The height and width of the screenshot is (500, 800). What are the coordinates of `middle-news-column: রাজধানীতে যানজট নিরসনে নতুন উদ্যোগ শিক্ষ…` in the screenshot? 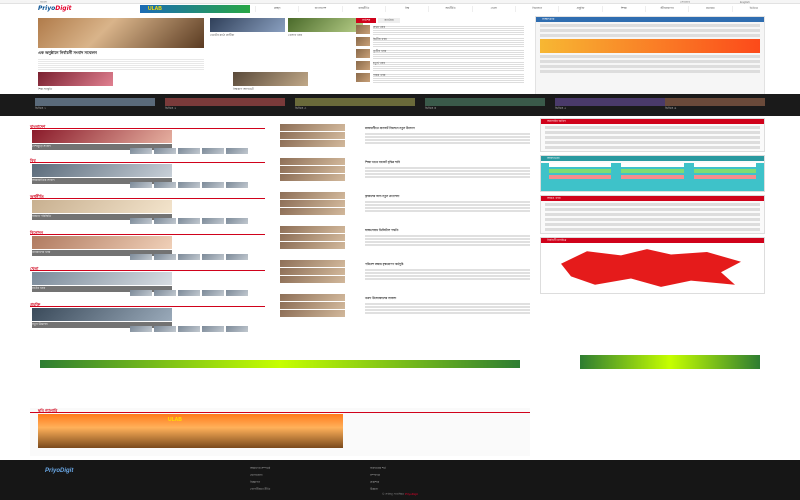 It's located at (405, 224).